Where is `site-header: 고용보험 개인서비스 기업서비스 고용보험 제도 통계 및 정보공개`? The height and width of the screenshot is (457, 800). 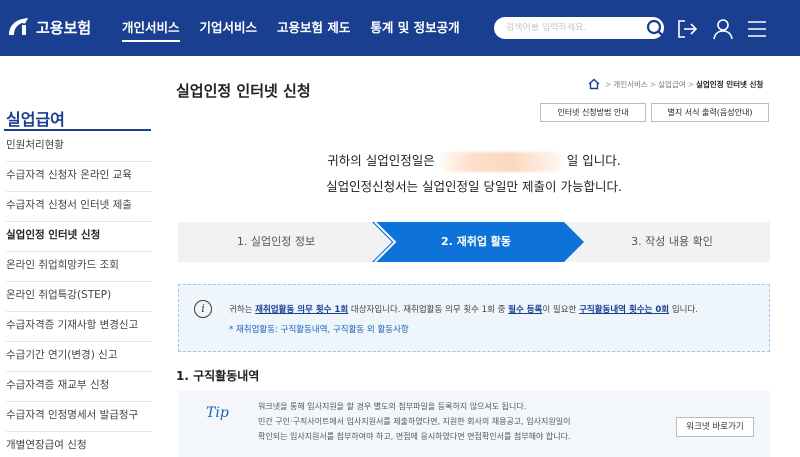
site-header: 고용보험 개인서비스 기업서비스 고용보험 제도 통계 및 정보공개 is located at coordinates (400, 28).